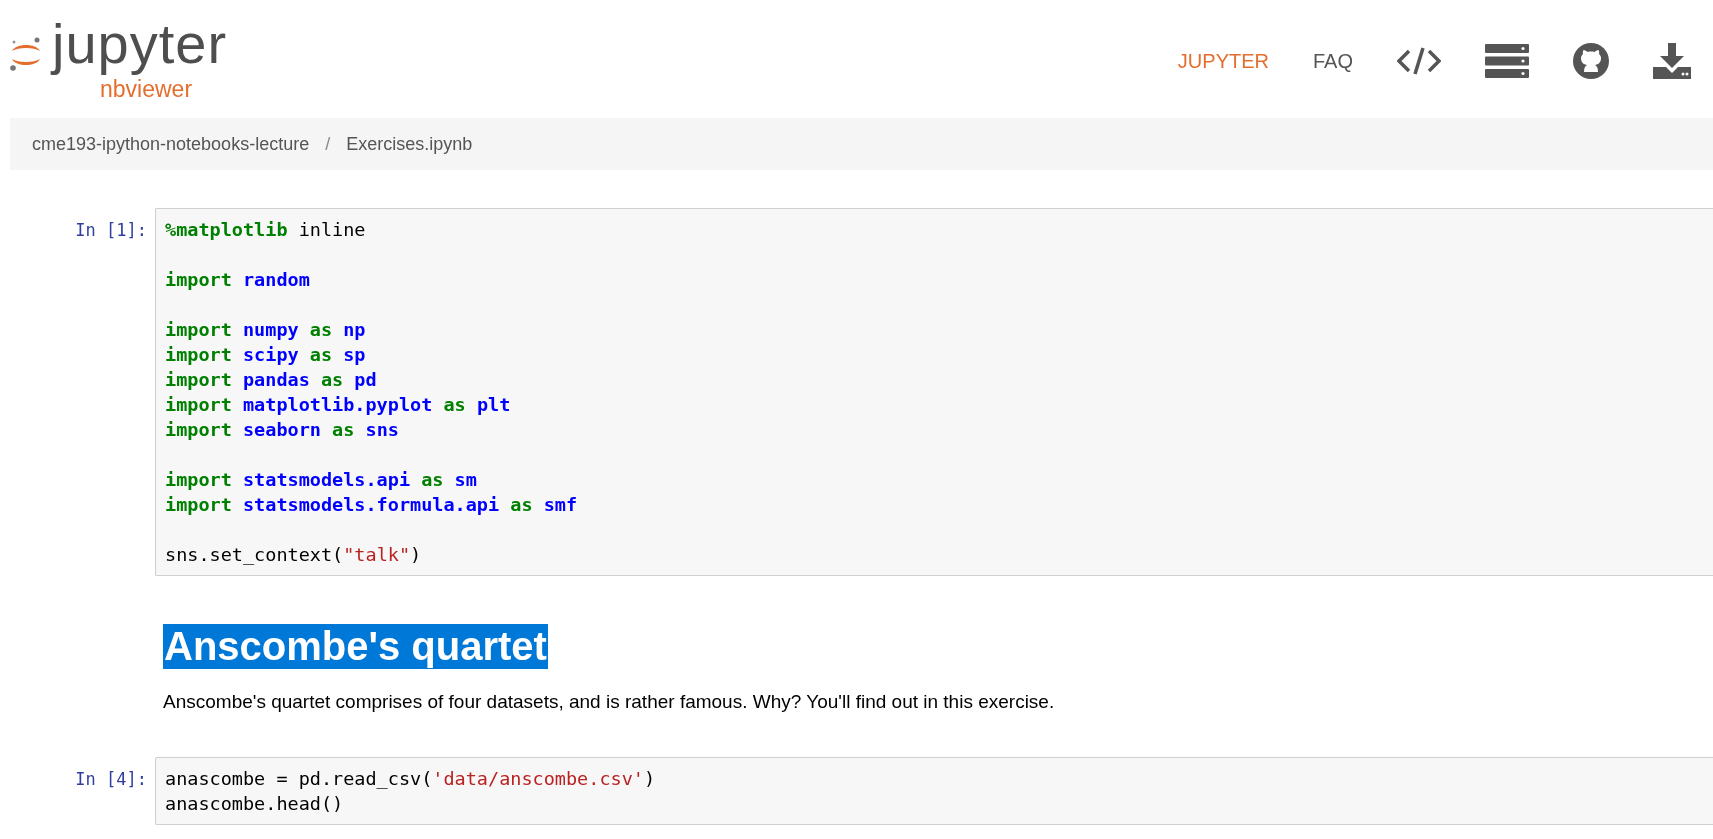  I want to click on code-cell: anascombe = pd.read_csv('data/anscombe.csv') anascombe.head(), so click(934, 791).